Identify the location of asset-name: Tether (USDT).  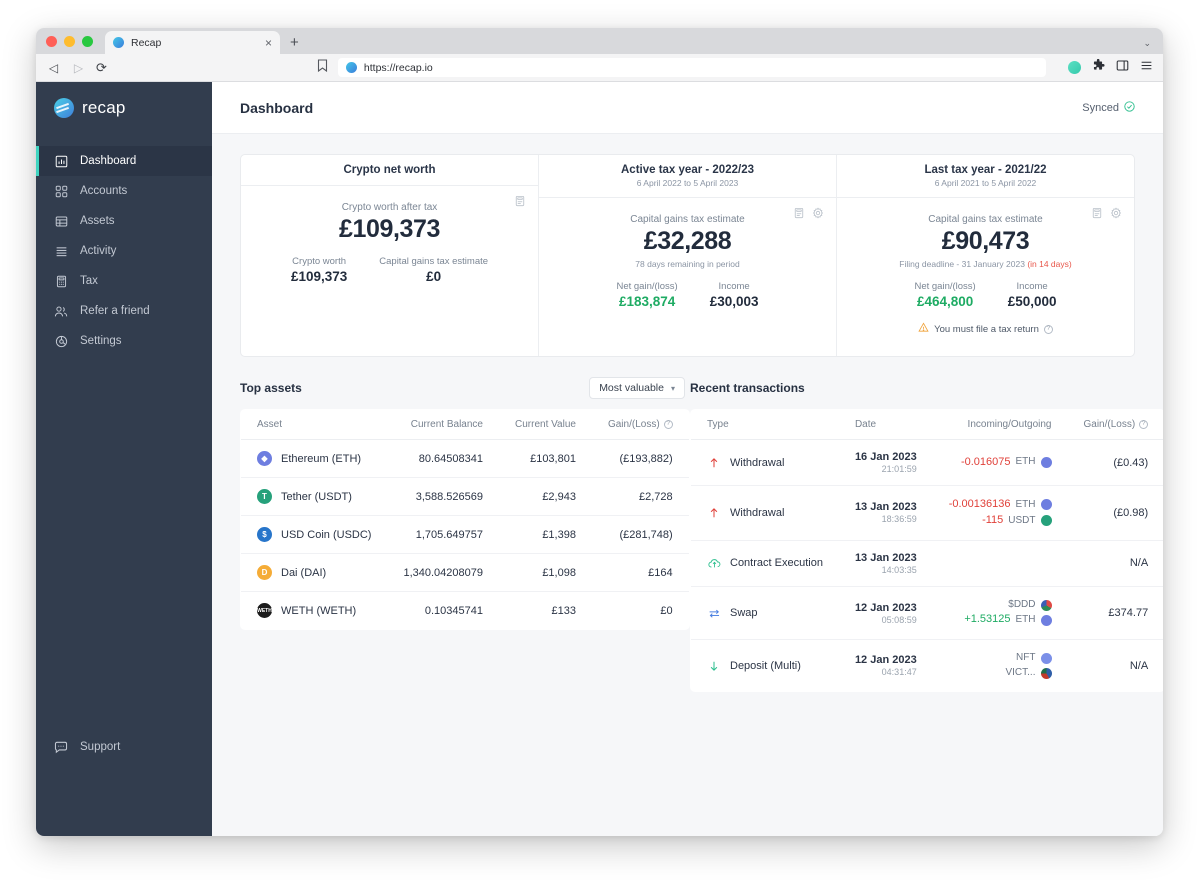
(316, 496).